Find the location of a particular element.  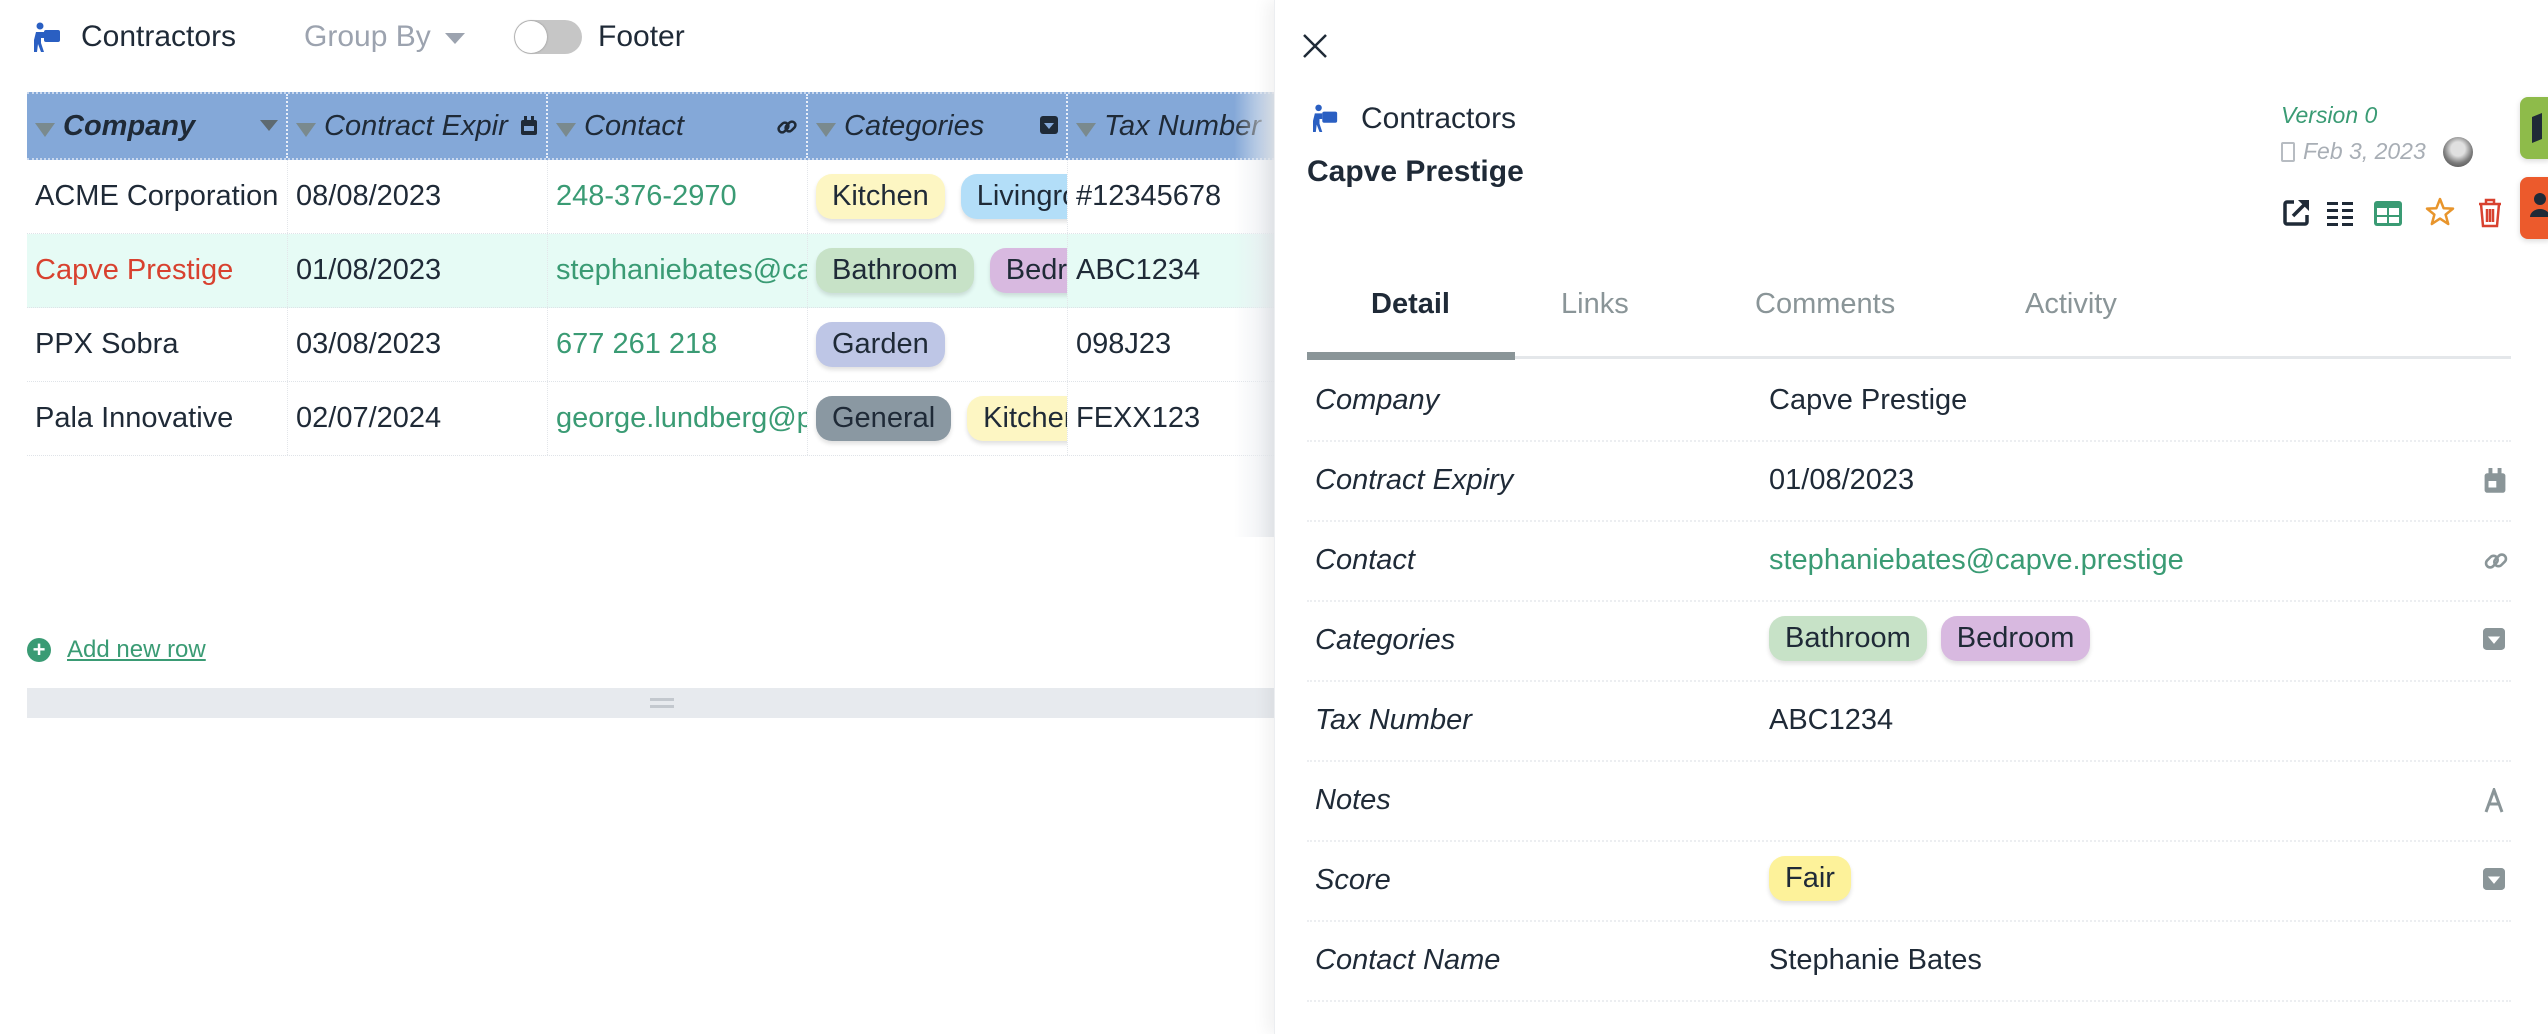

field-label: Score is located at coordinates (1353, 880).